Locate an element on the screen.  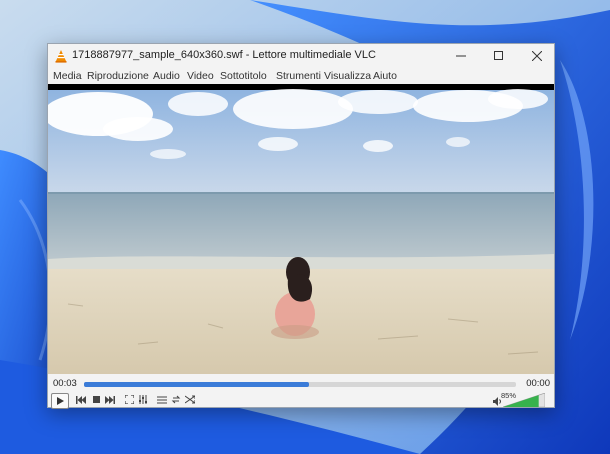
next-icon is located at coordinates (110, 399).